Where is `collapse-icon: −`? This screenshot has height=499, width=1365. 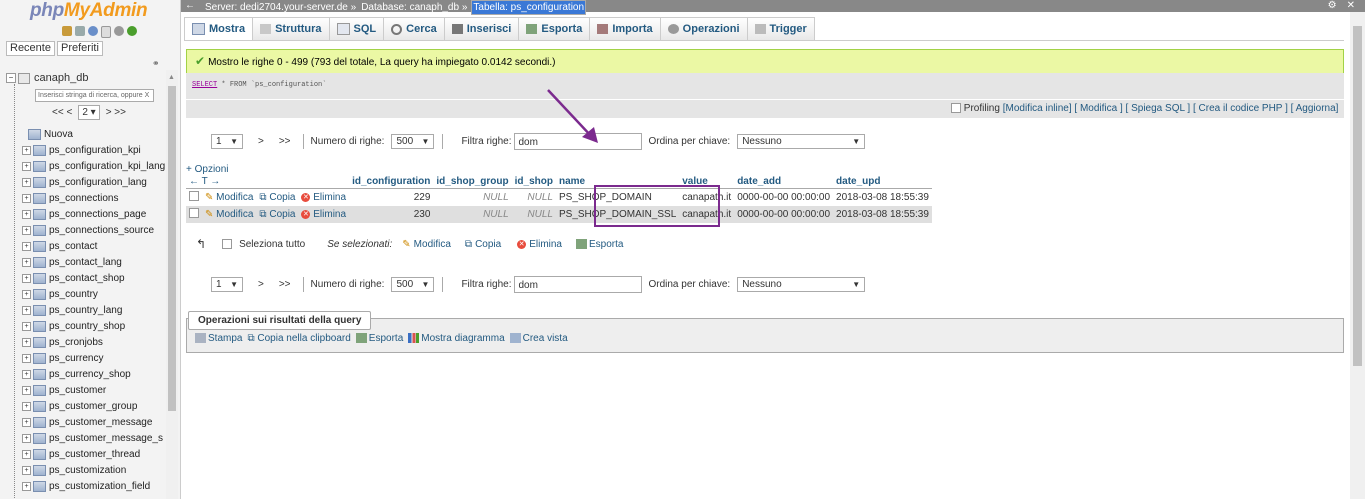 collapse-icon: − is located at coordinates (11, 78).